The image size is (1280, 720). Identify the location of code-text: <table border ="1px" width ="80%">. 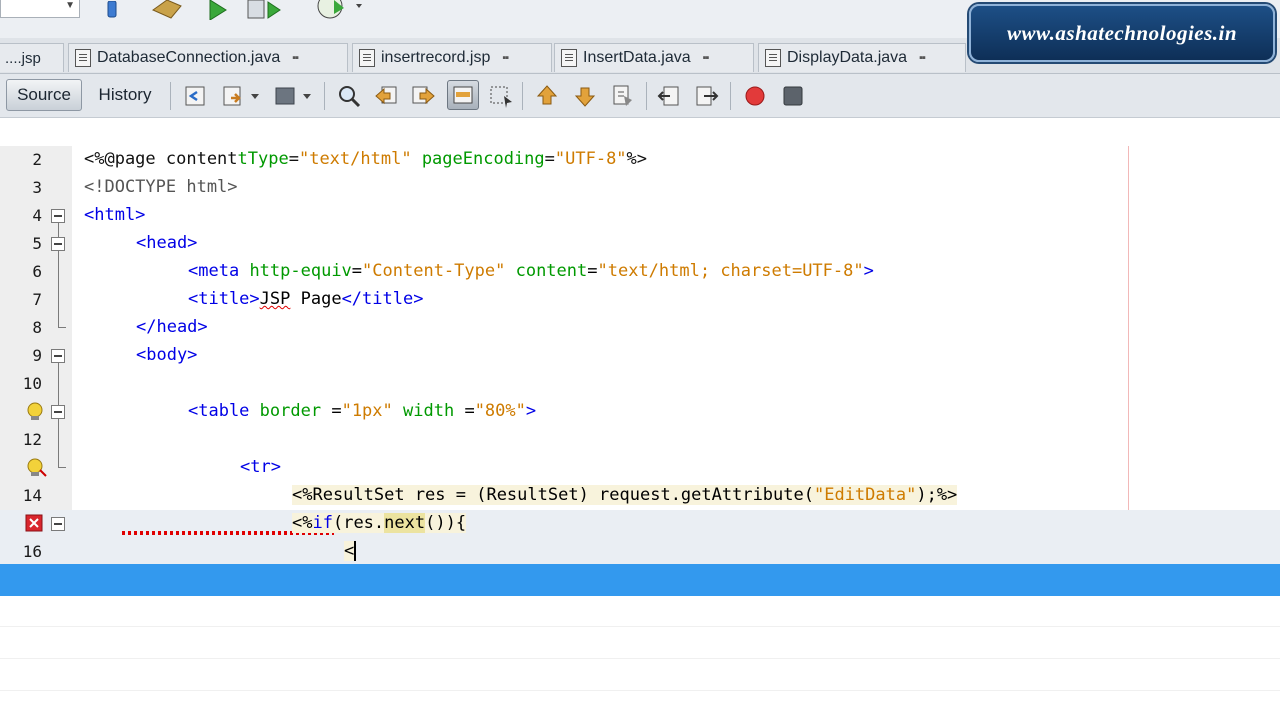
(362, 411).